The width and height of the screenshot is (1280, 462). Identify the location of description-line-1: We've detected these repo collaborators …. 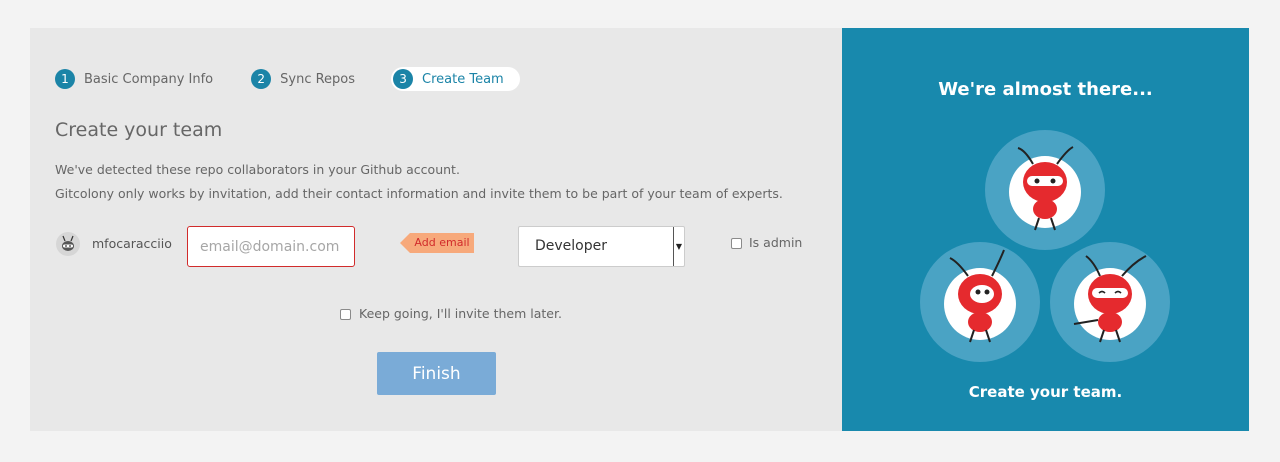
(257, 169).